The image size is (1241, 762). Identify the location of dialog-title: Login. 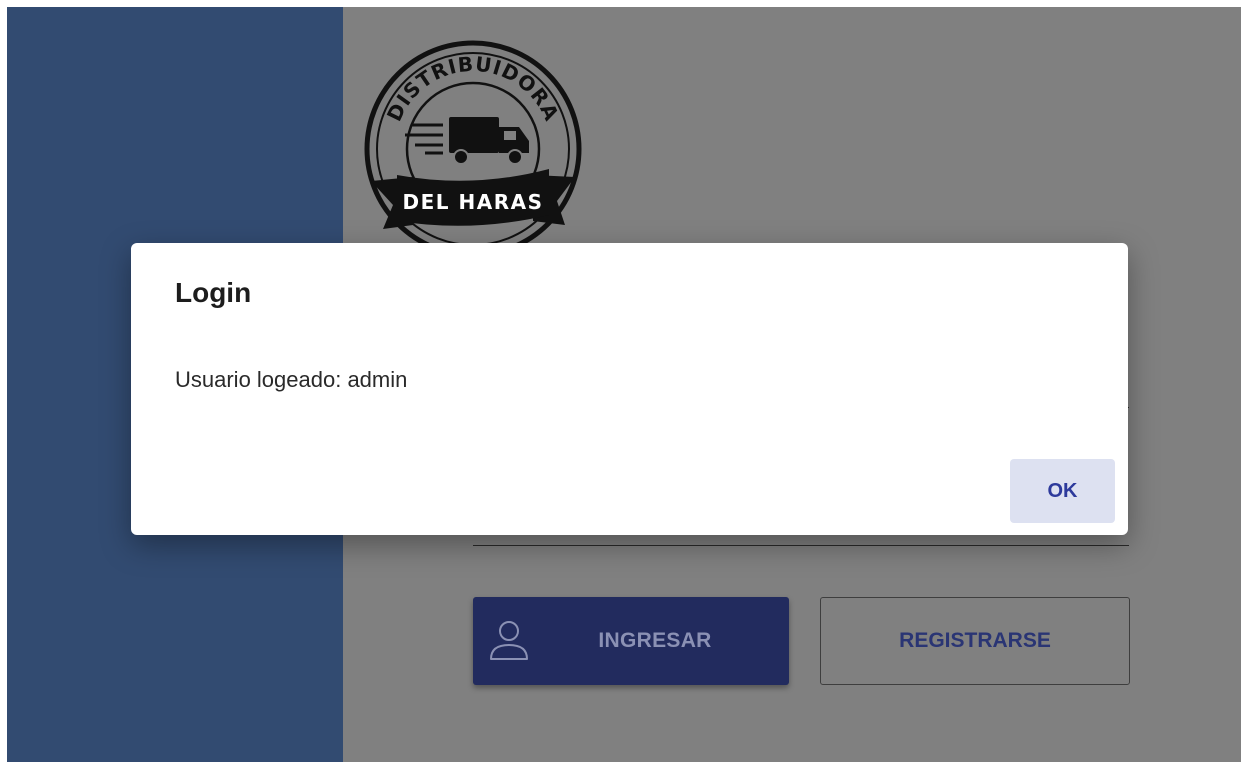
(213, 292).